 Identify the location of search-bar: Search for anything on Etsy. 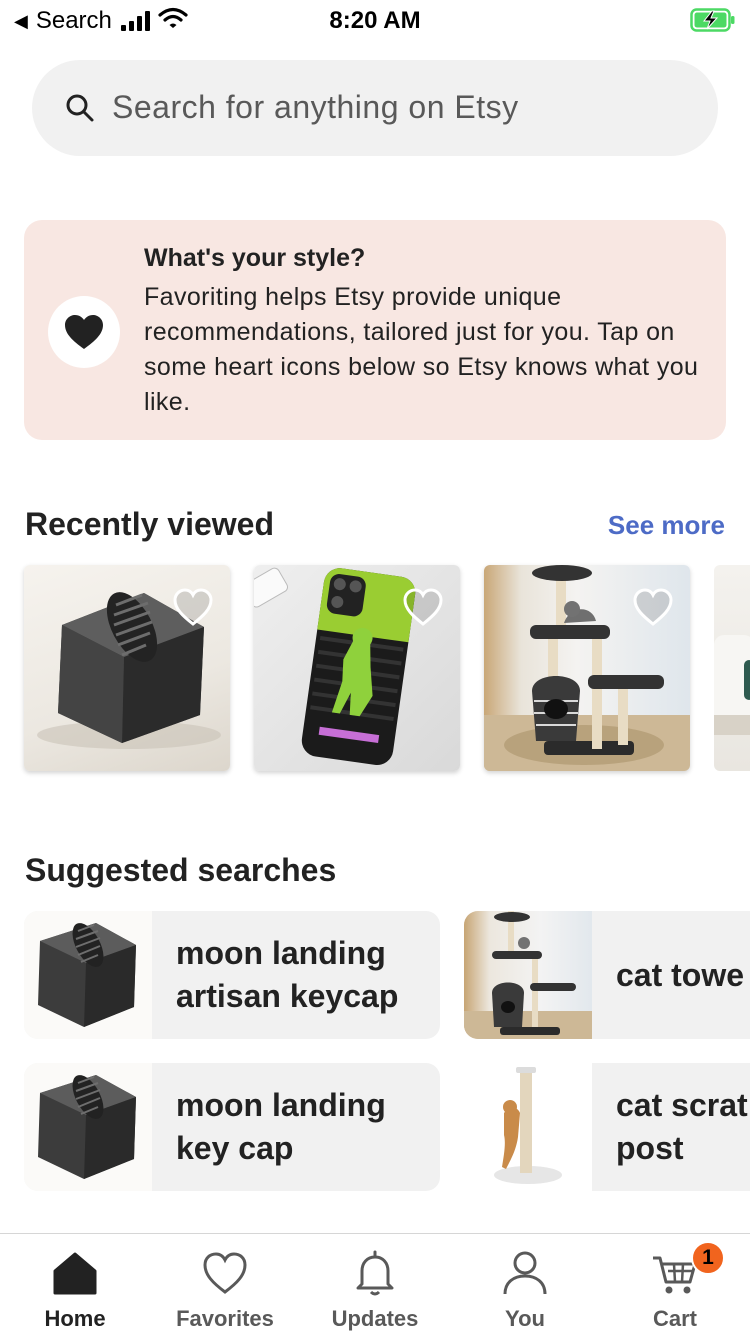
(375, 108).